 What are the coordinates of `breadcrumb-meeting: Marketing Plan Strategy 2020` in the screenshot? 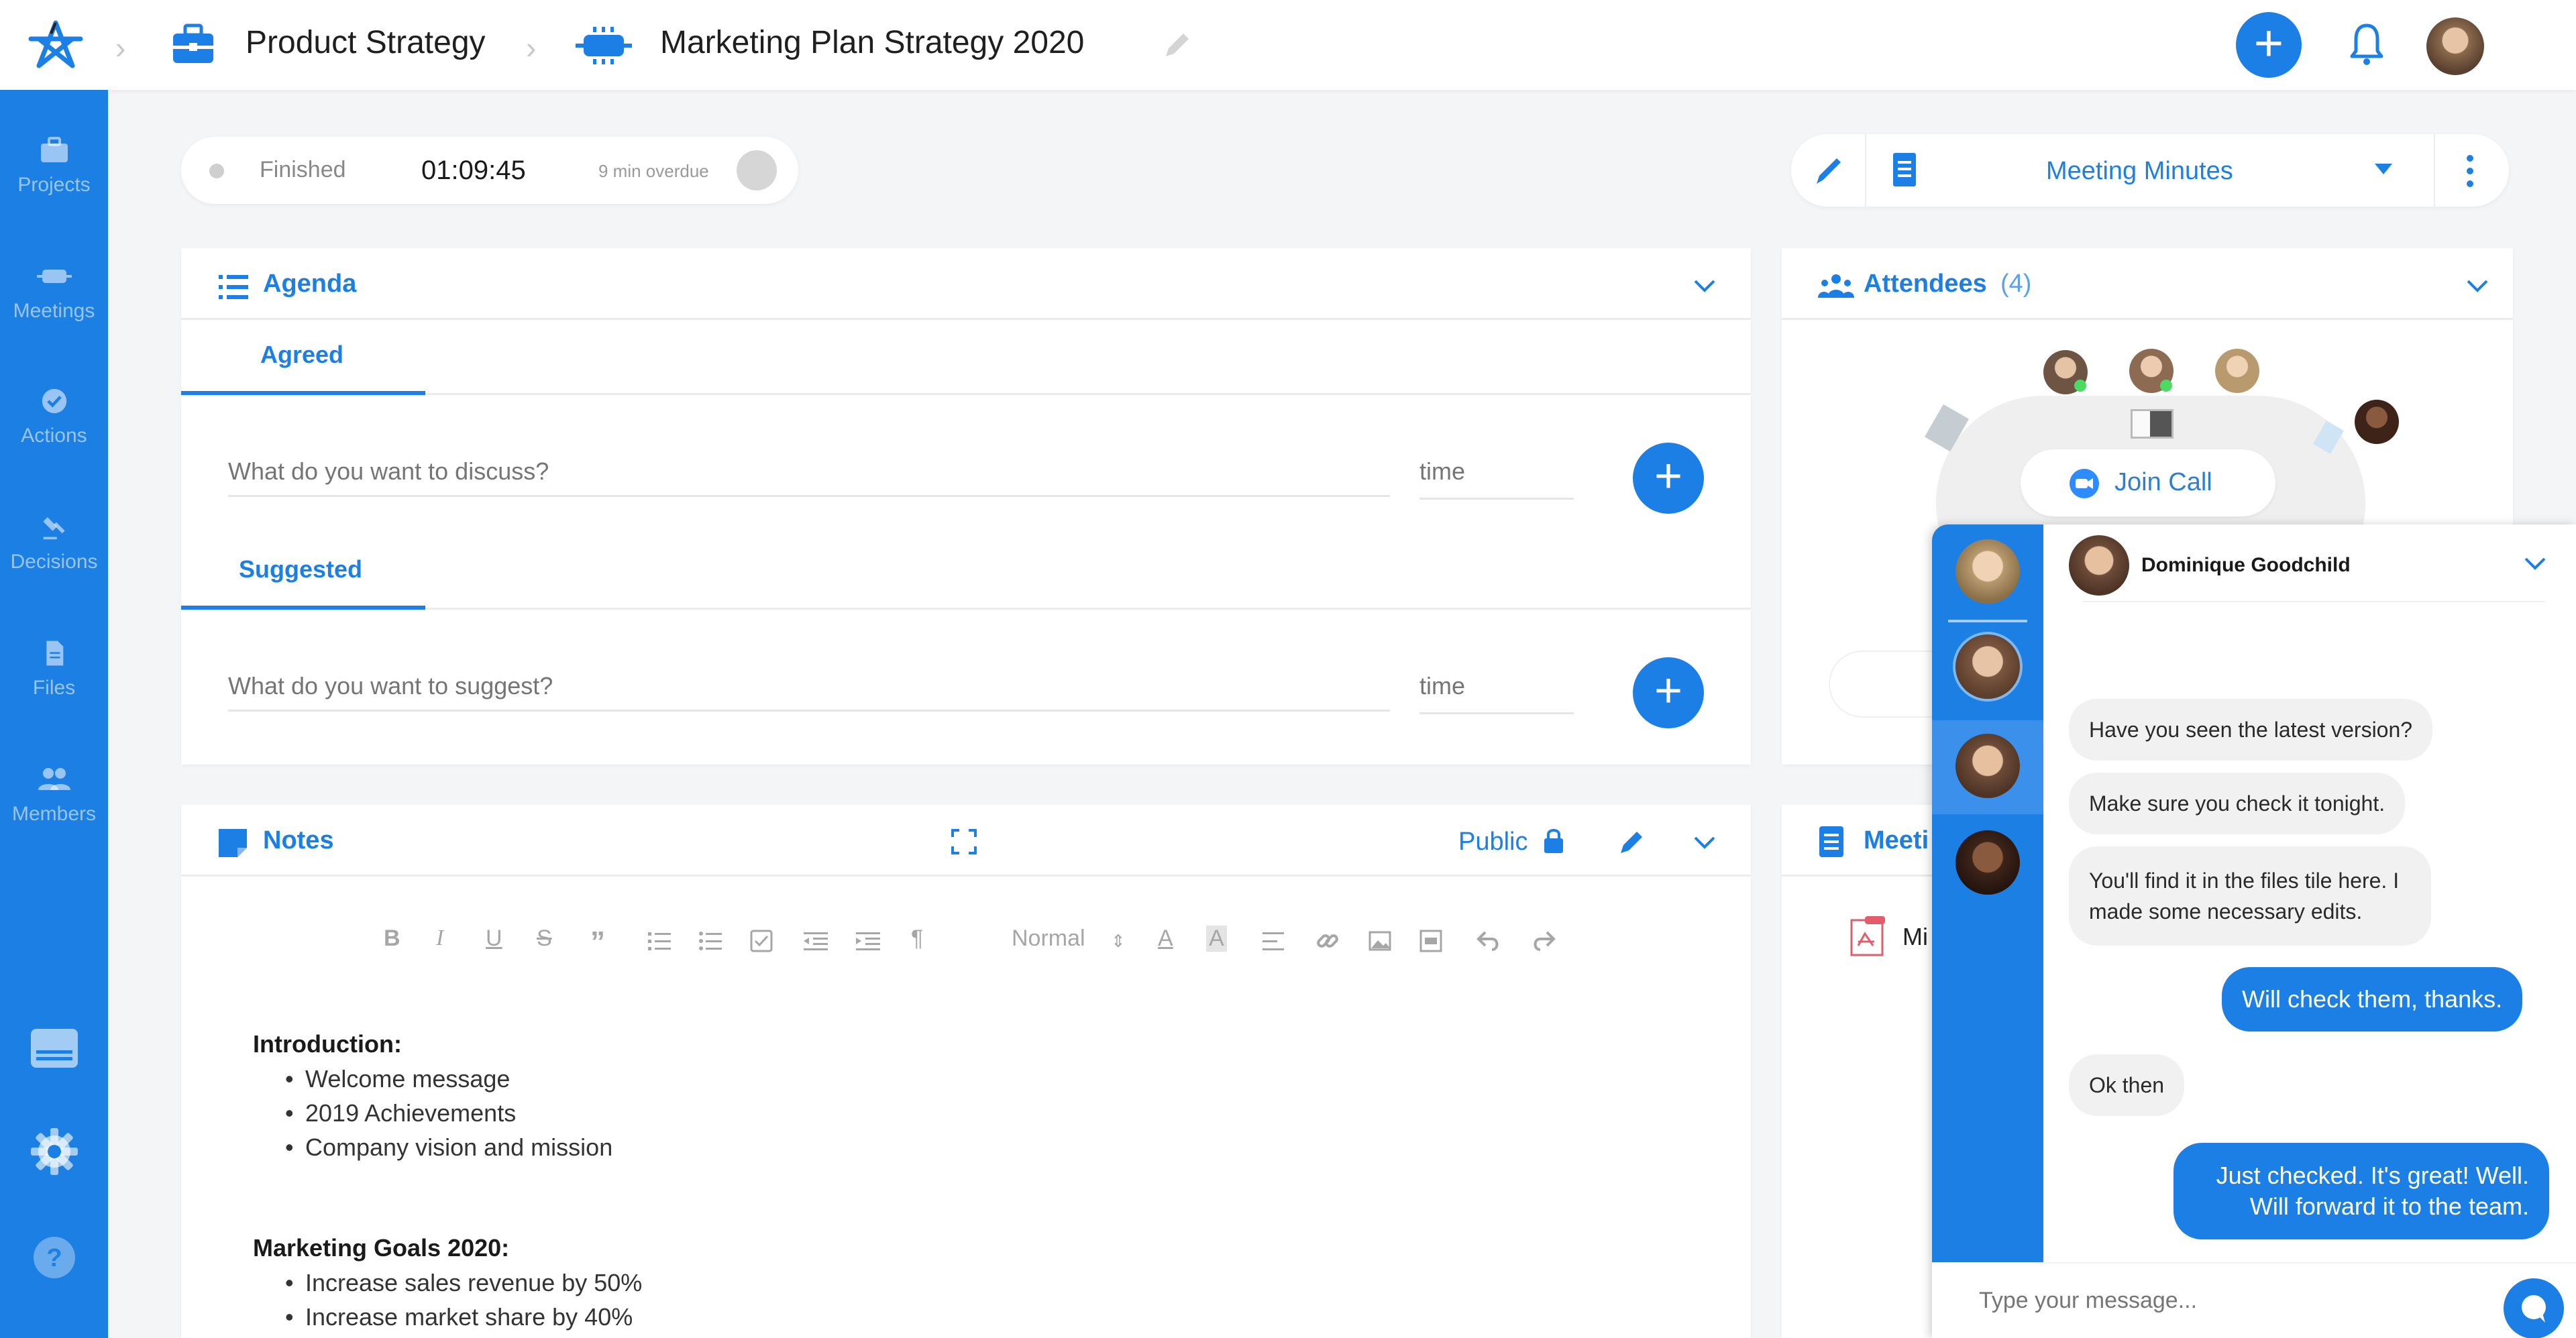 It's located at (872, 42).